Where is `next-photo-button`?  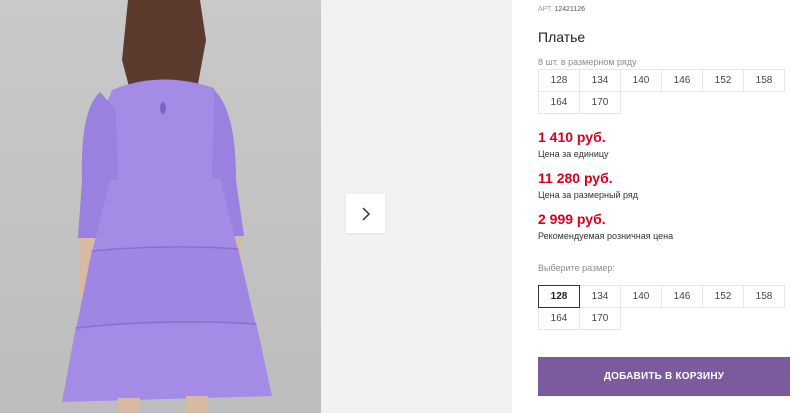 next-photo-button is located at coordinates (365, 213).